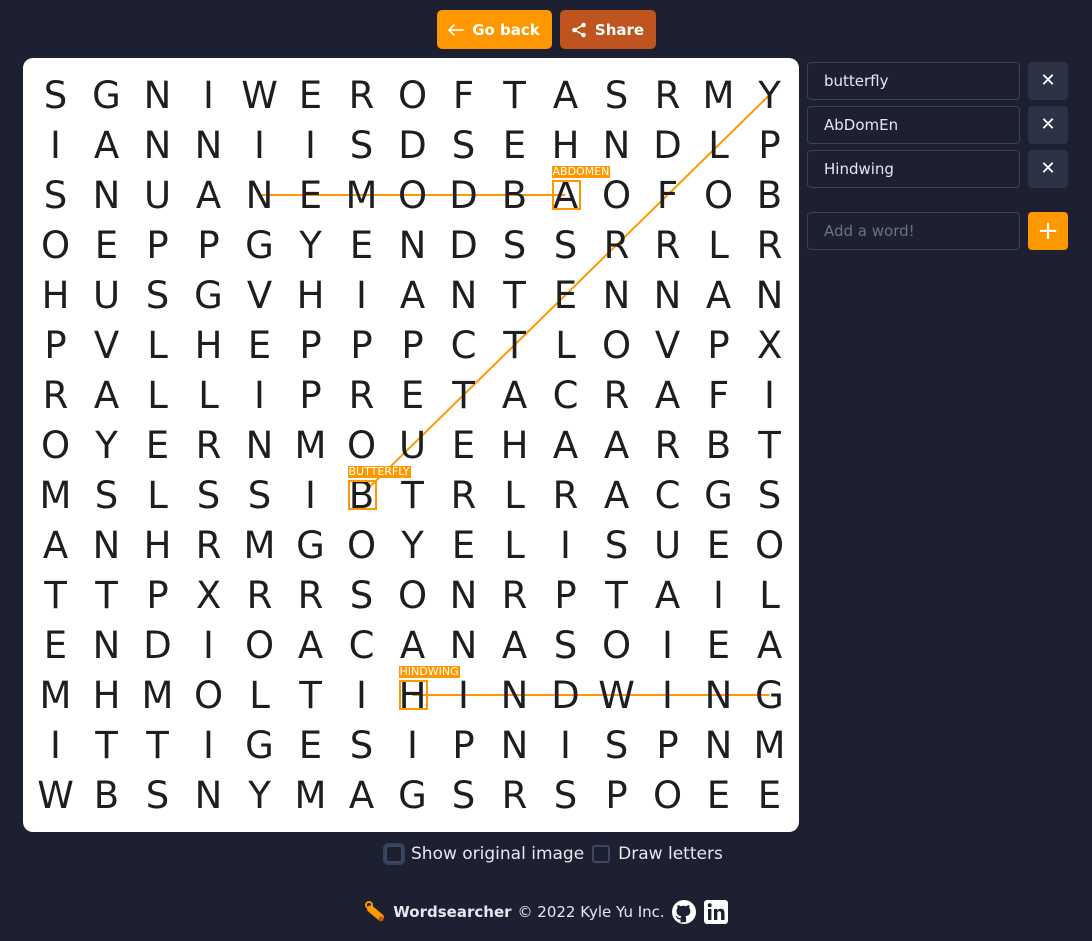 The height and width of the screenshot is (941, 1092). I want to click on share-label: Share, so click(619, 29).